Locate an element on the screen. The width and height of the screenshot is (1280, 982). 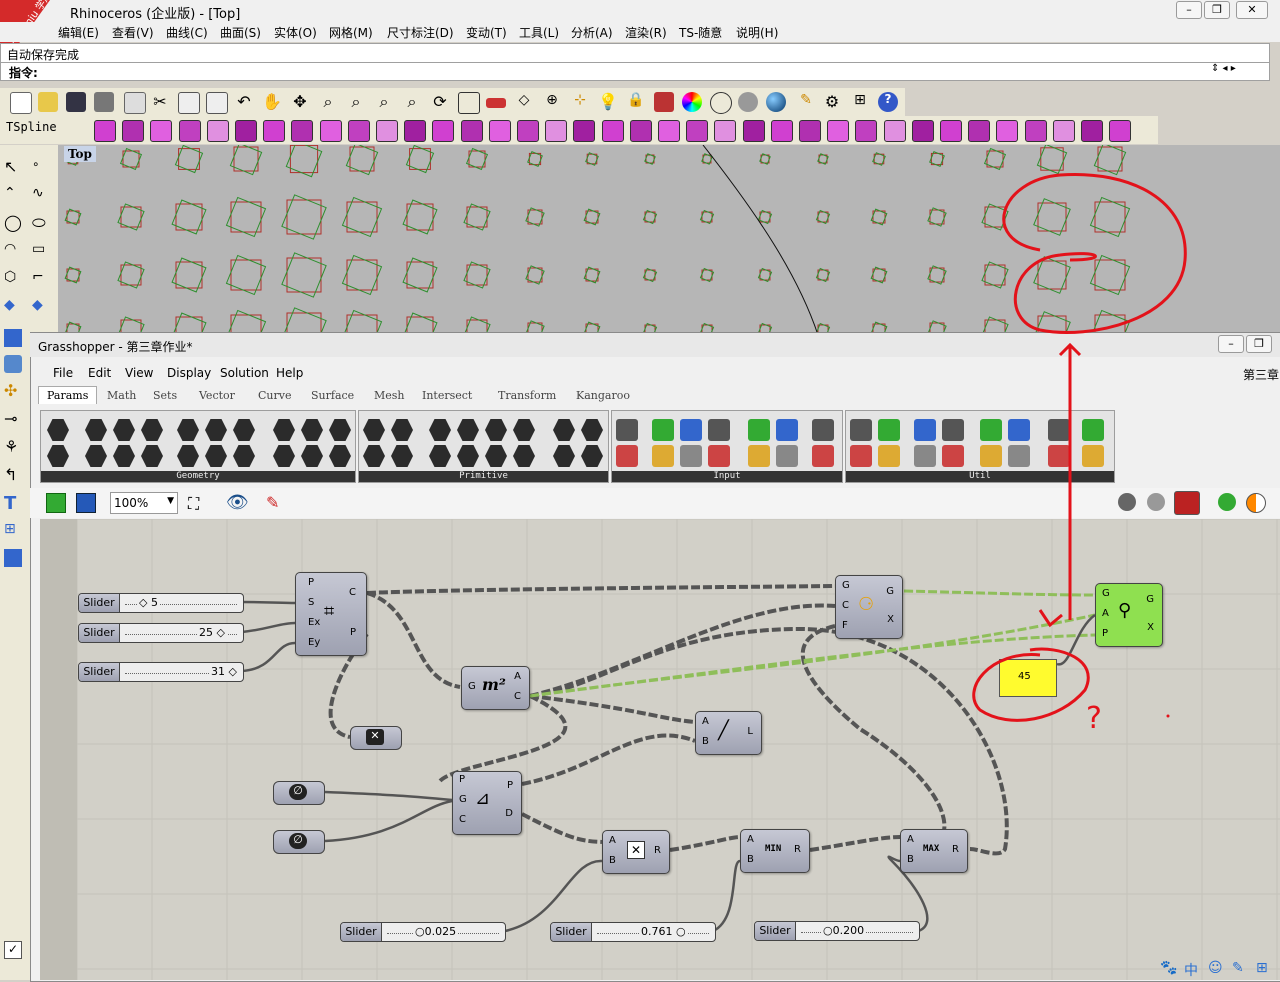
smile-icon: ☺ is located at coordinates (1215, 968).